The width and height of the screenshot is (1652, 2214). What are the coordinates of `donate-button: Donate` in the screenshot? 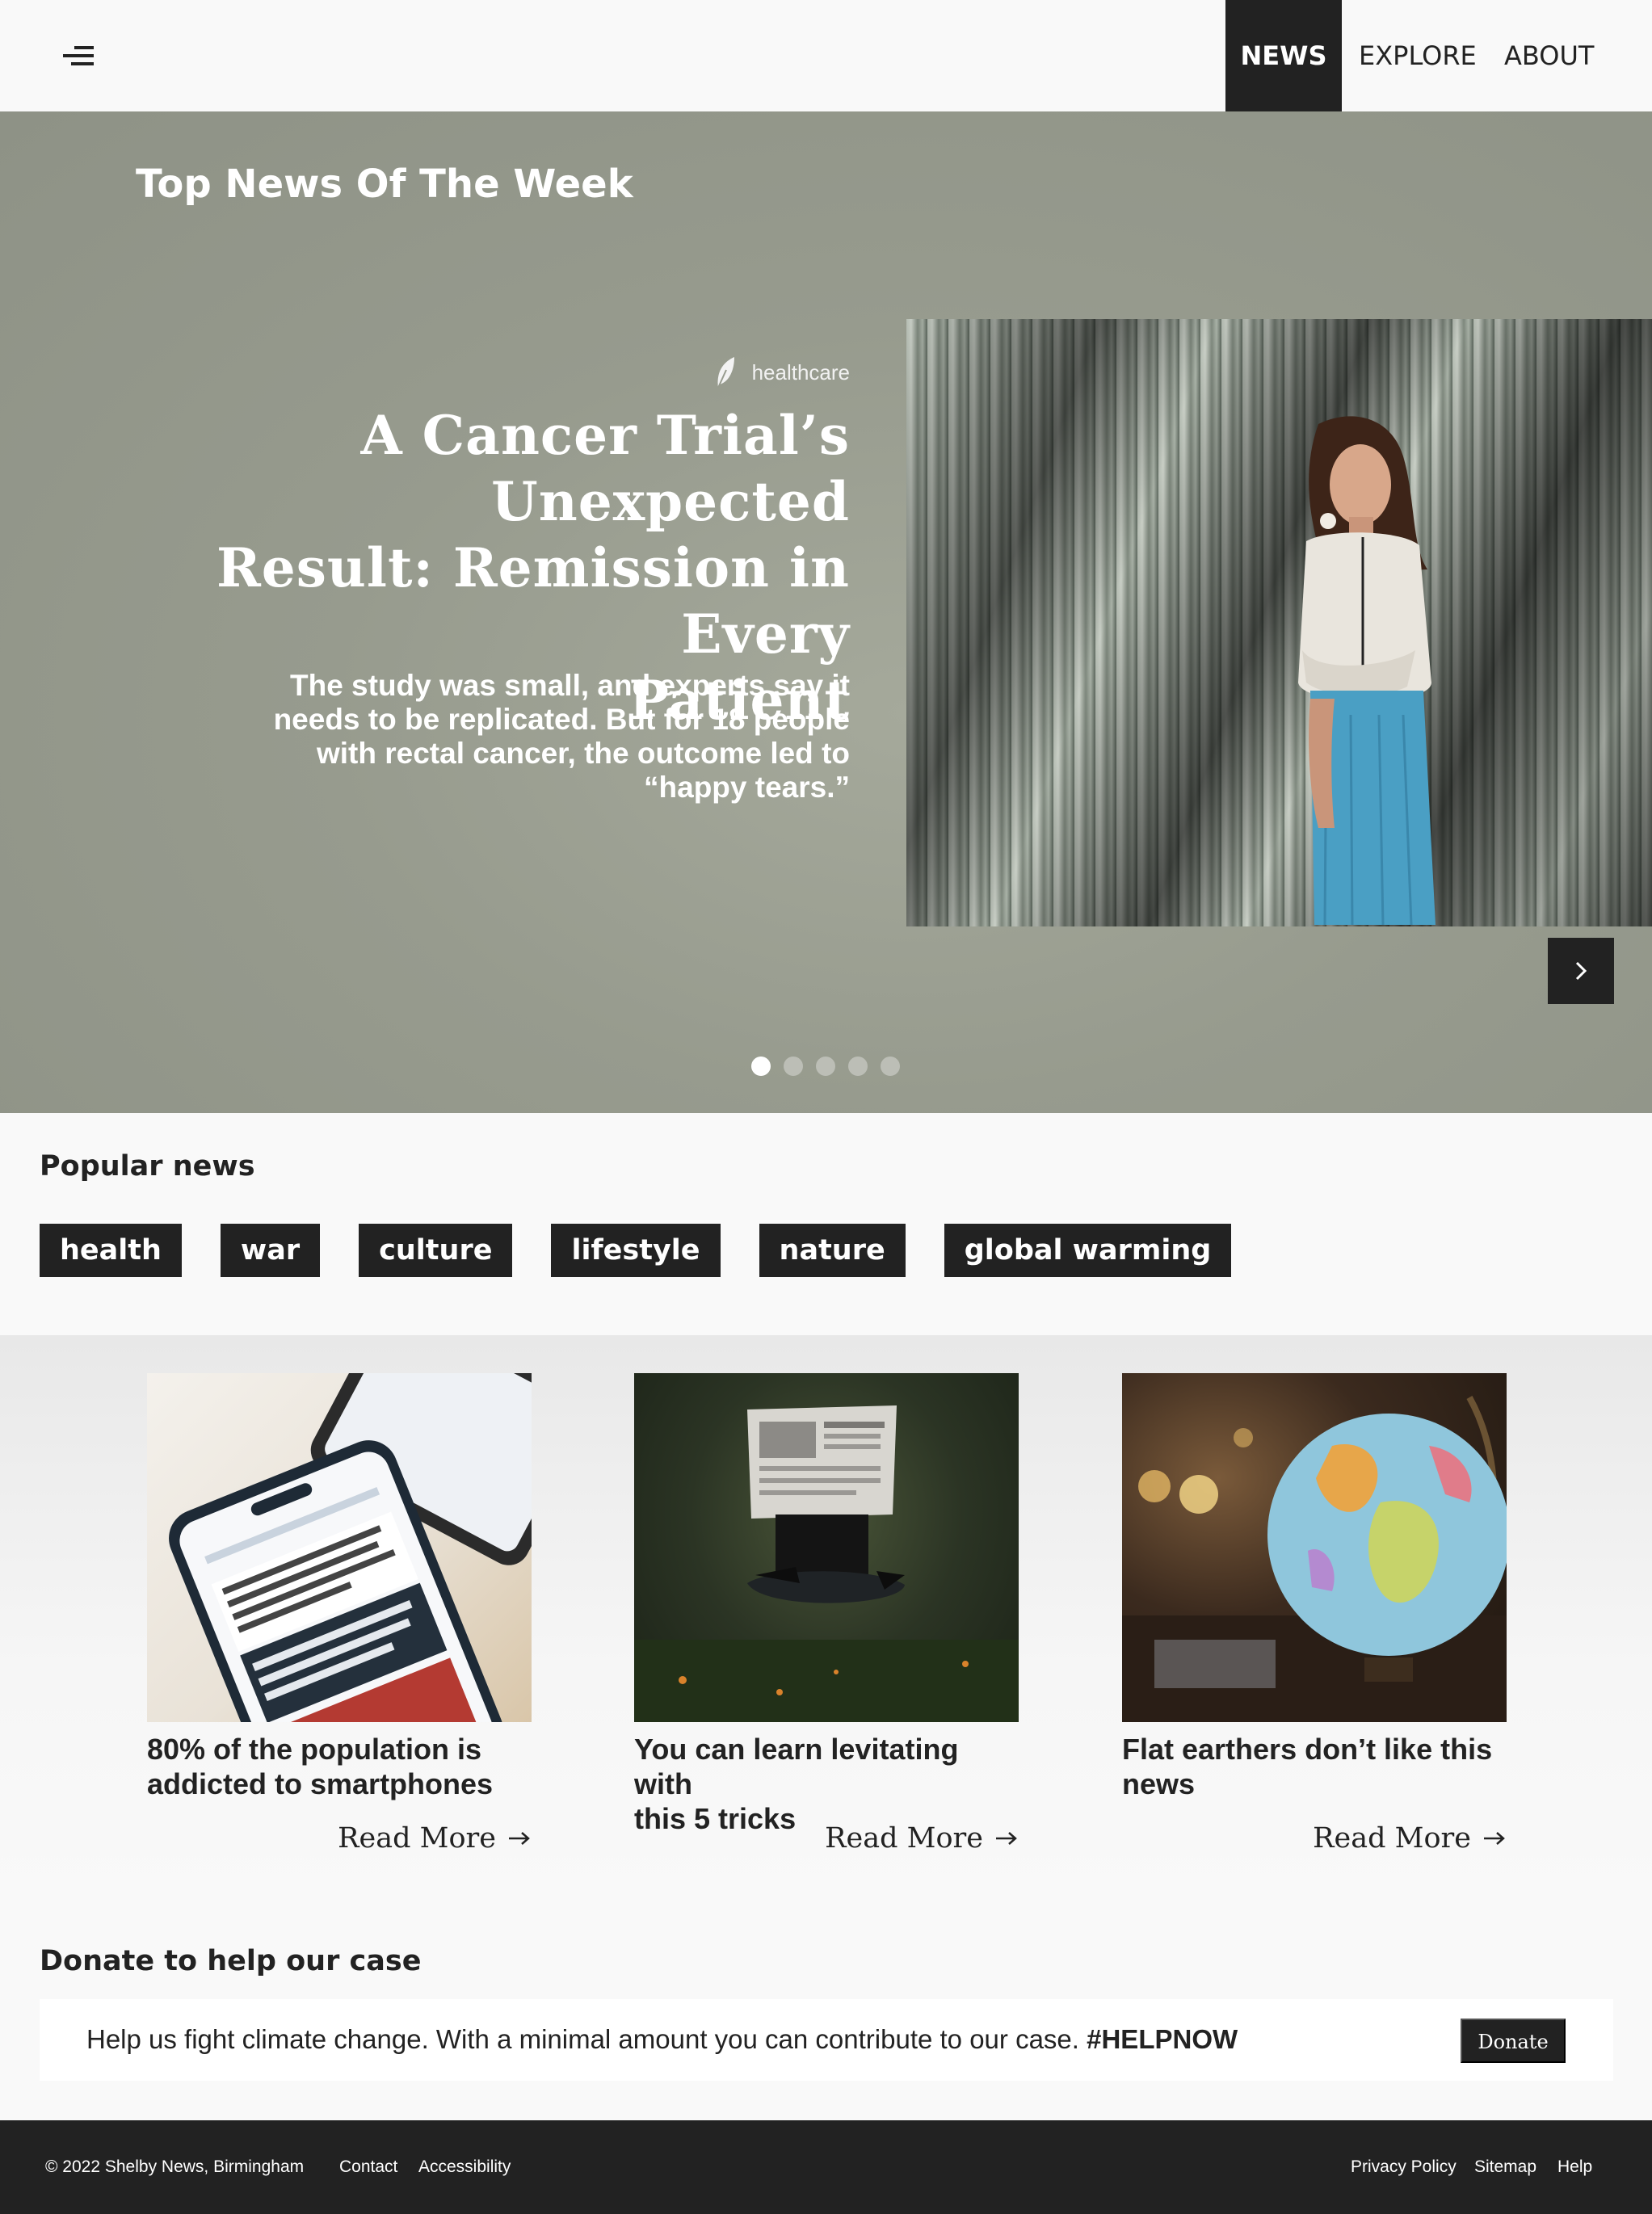 It's located at (1513, 2041).